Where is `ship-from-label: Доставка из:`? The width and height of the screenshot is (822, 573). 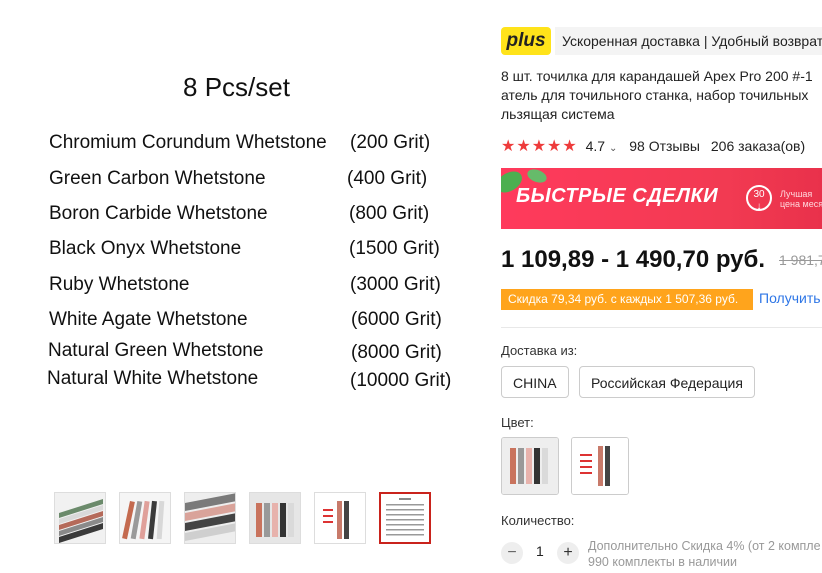
ship-from-label: Доставка из: is located at coordinates (539, 350).